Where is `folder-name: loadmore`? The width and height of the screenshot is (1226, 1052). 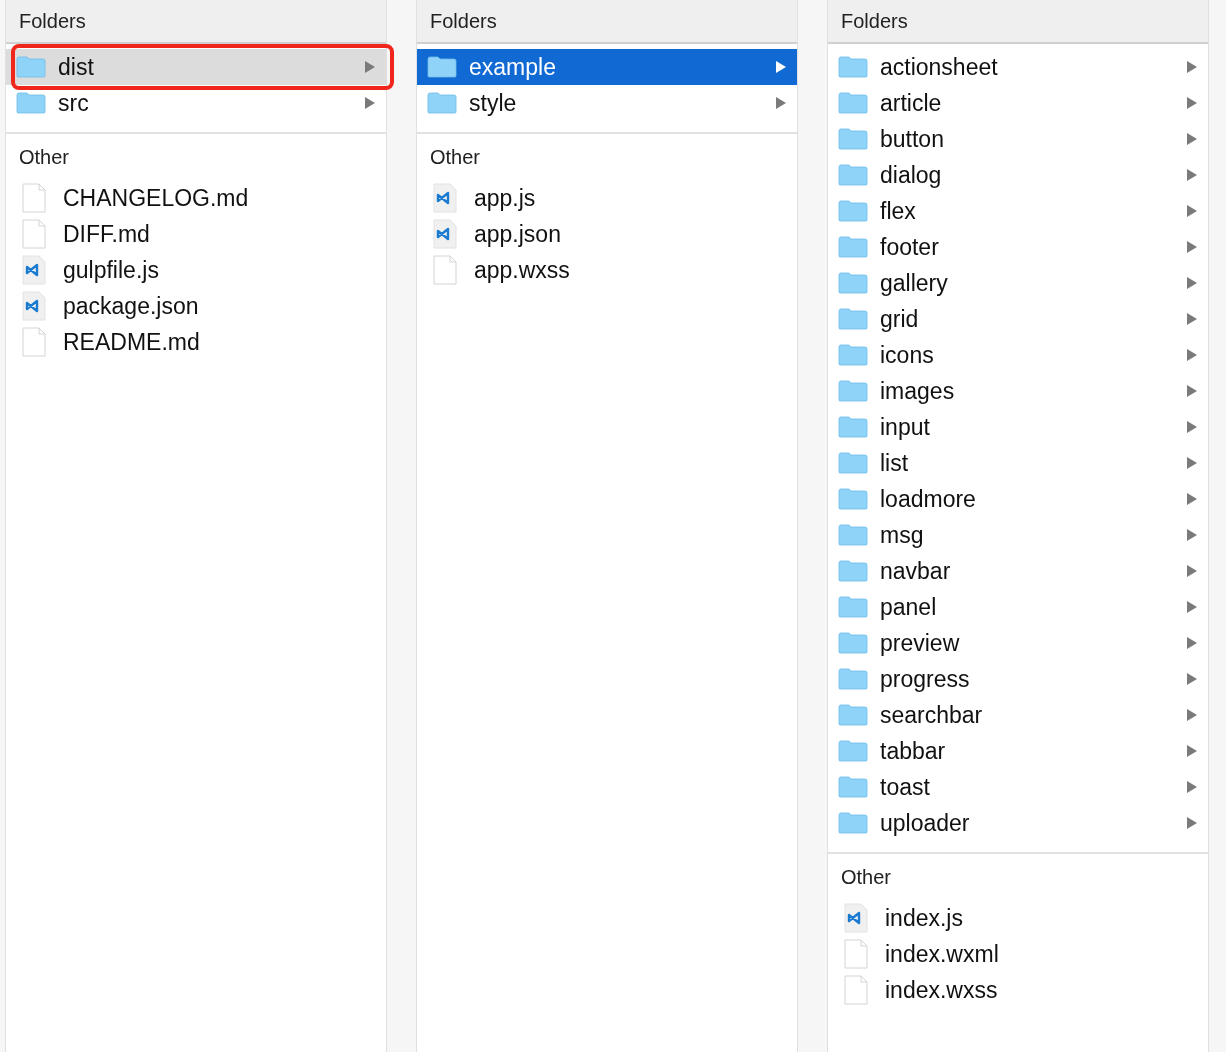
folder-name: loadmore is located at coordinates (928, 499).